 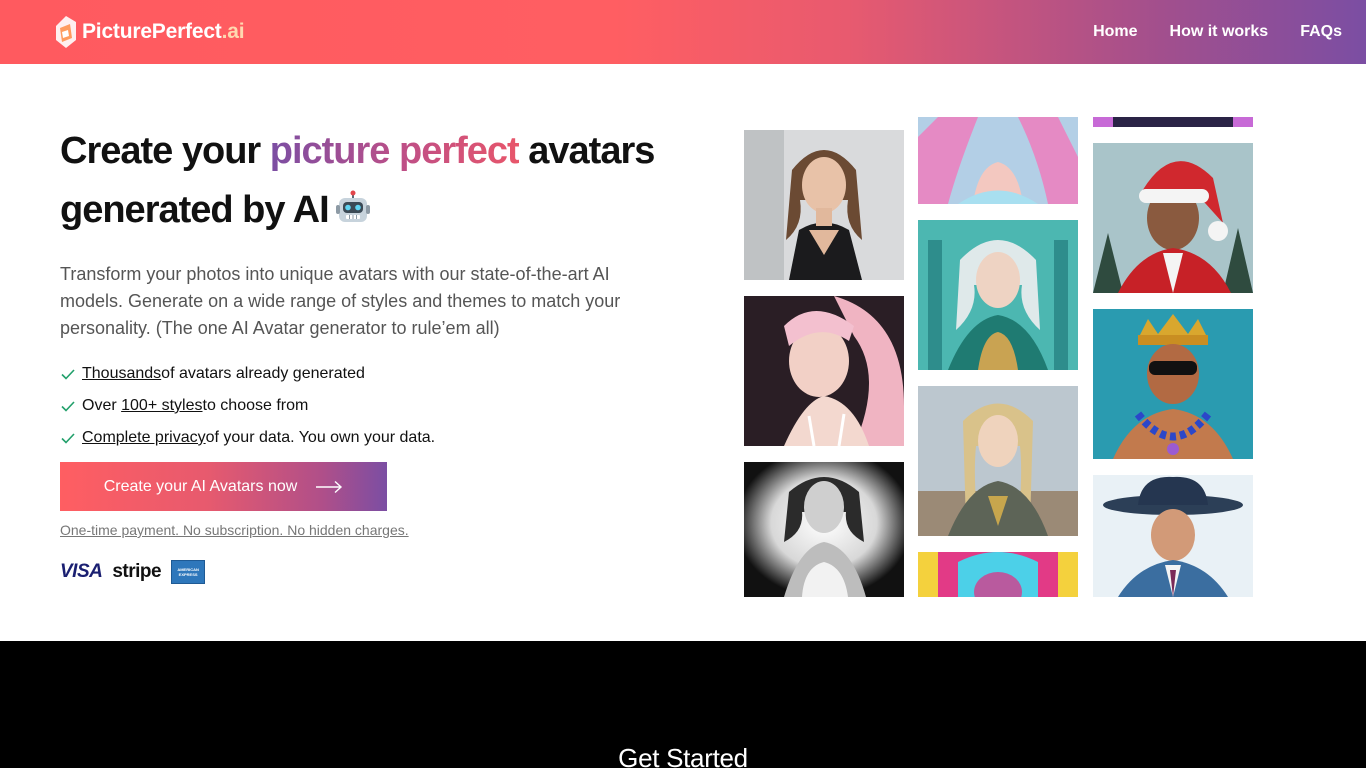 What do you see at coordinates (824, 205) in the screenshot?
I see `avatar-image-businesswoman` at bounding box center [824, 205].